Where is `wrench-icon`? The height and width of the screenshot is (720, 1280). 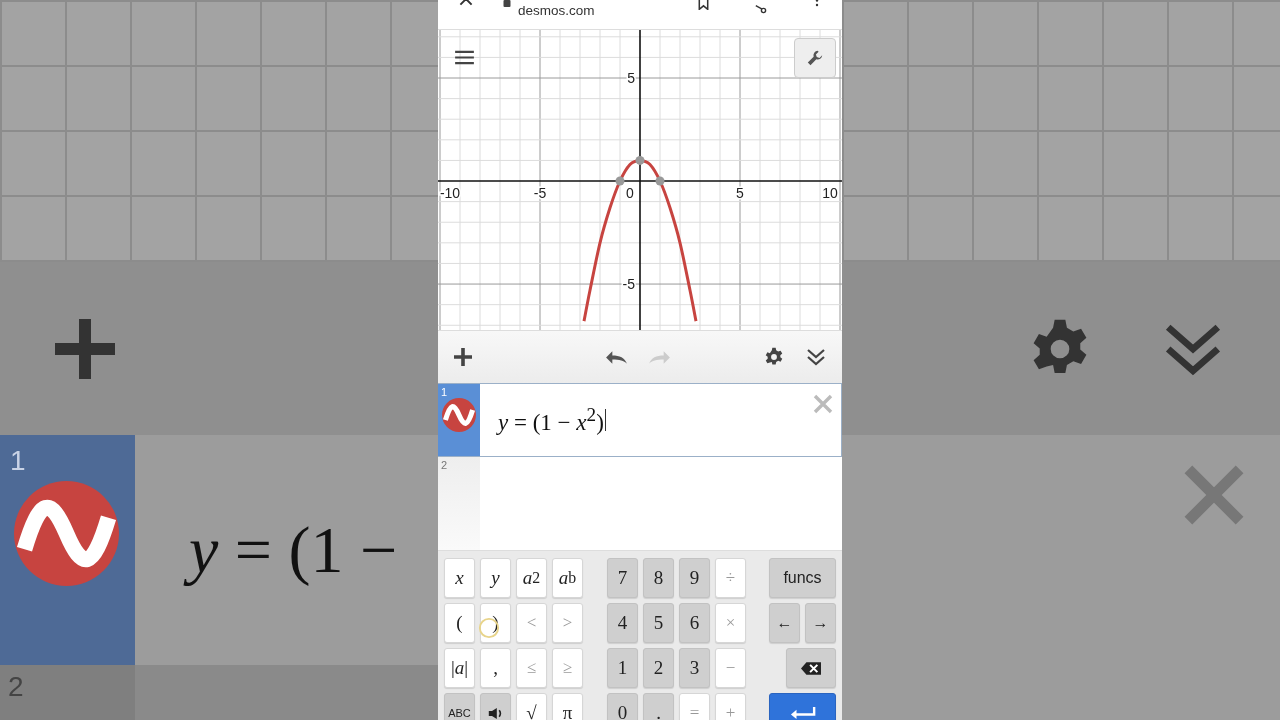 wrench-icon is located at coordinates (815, 58).